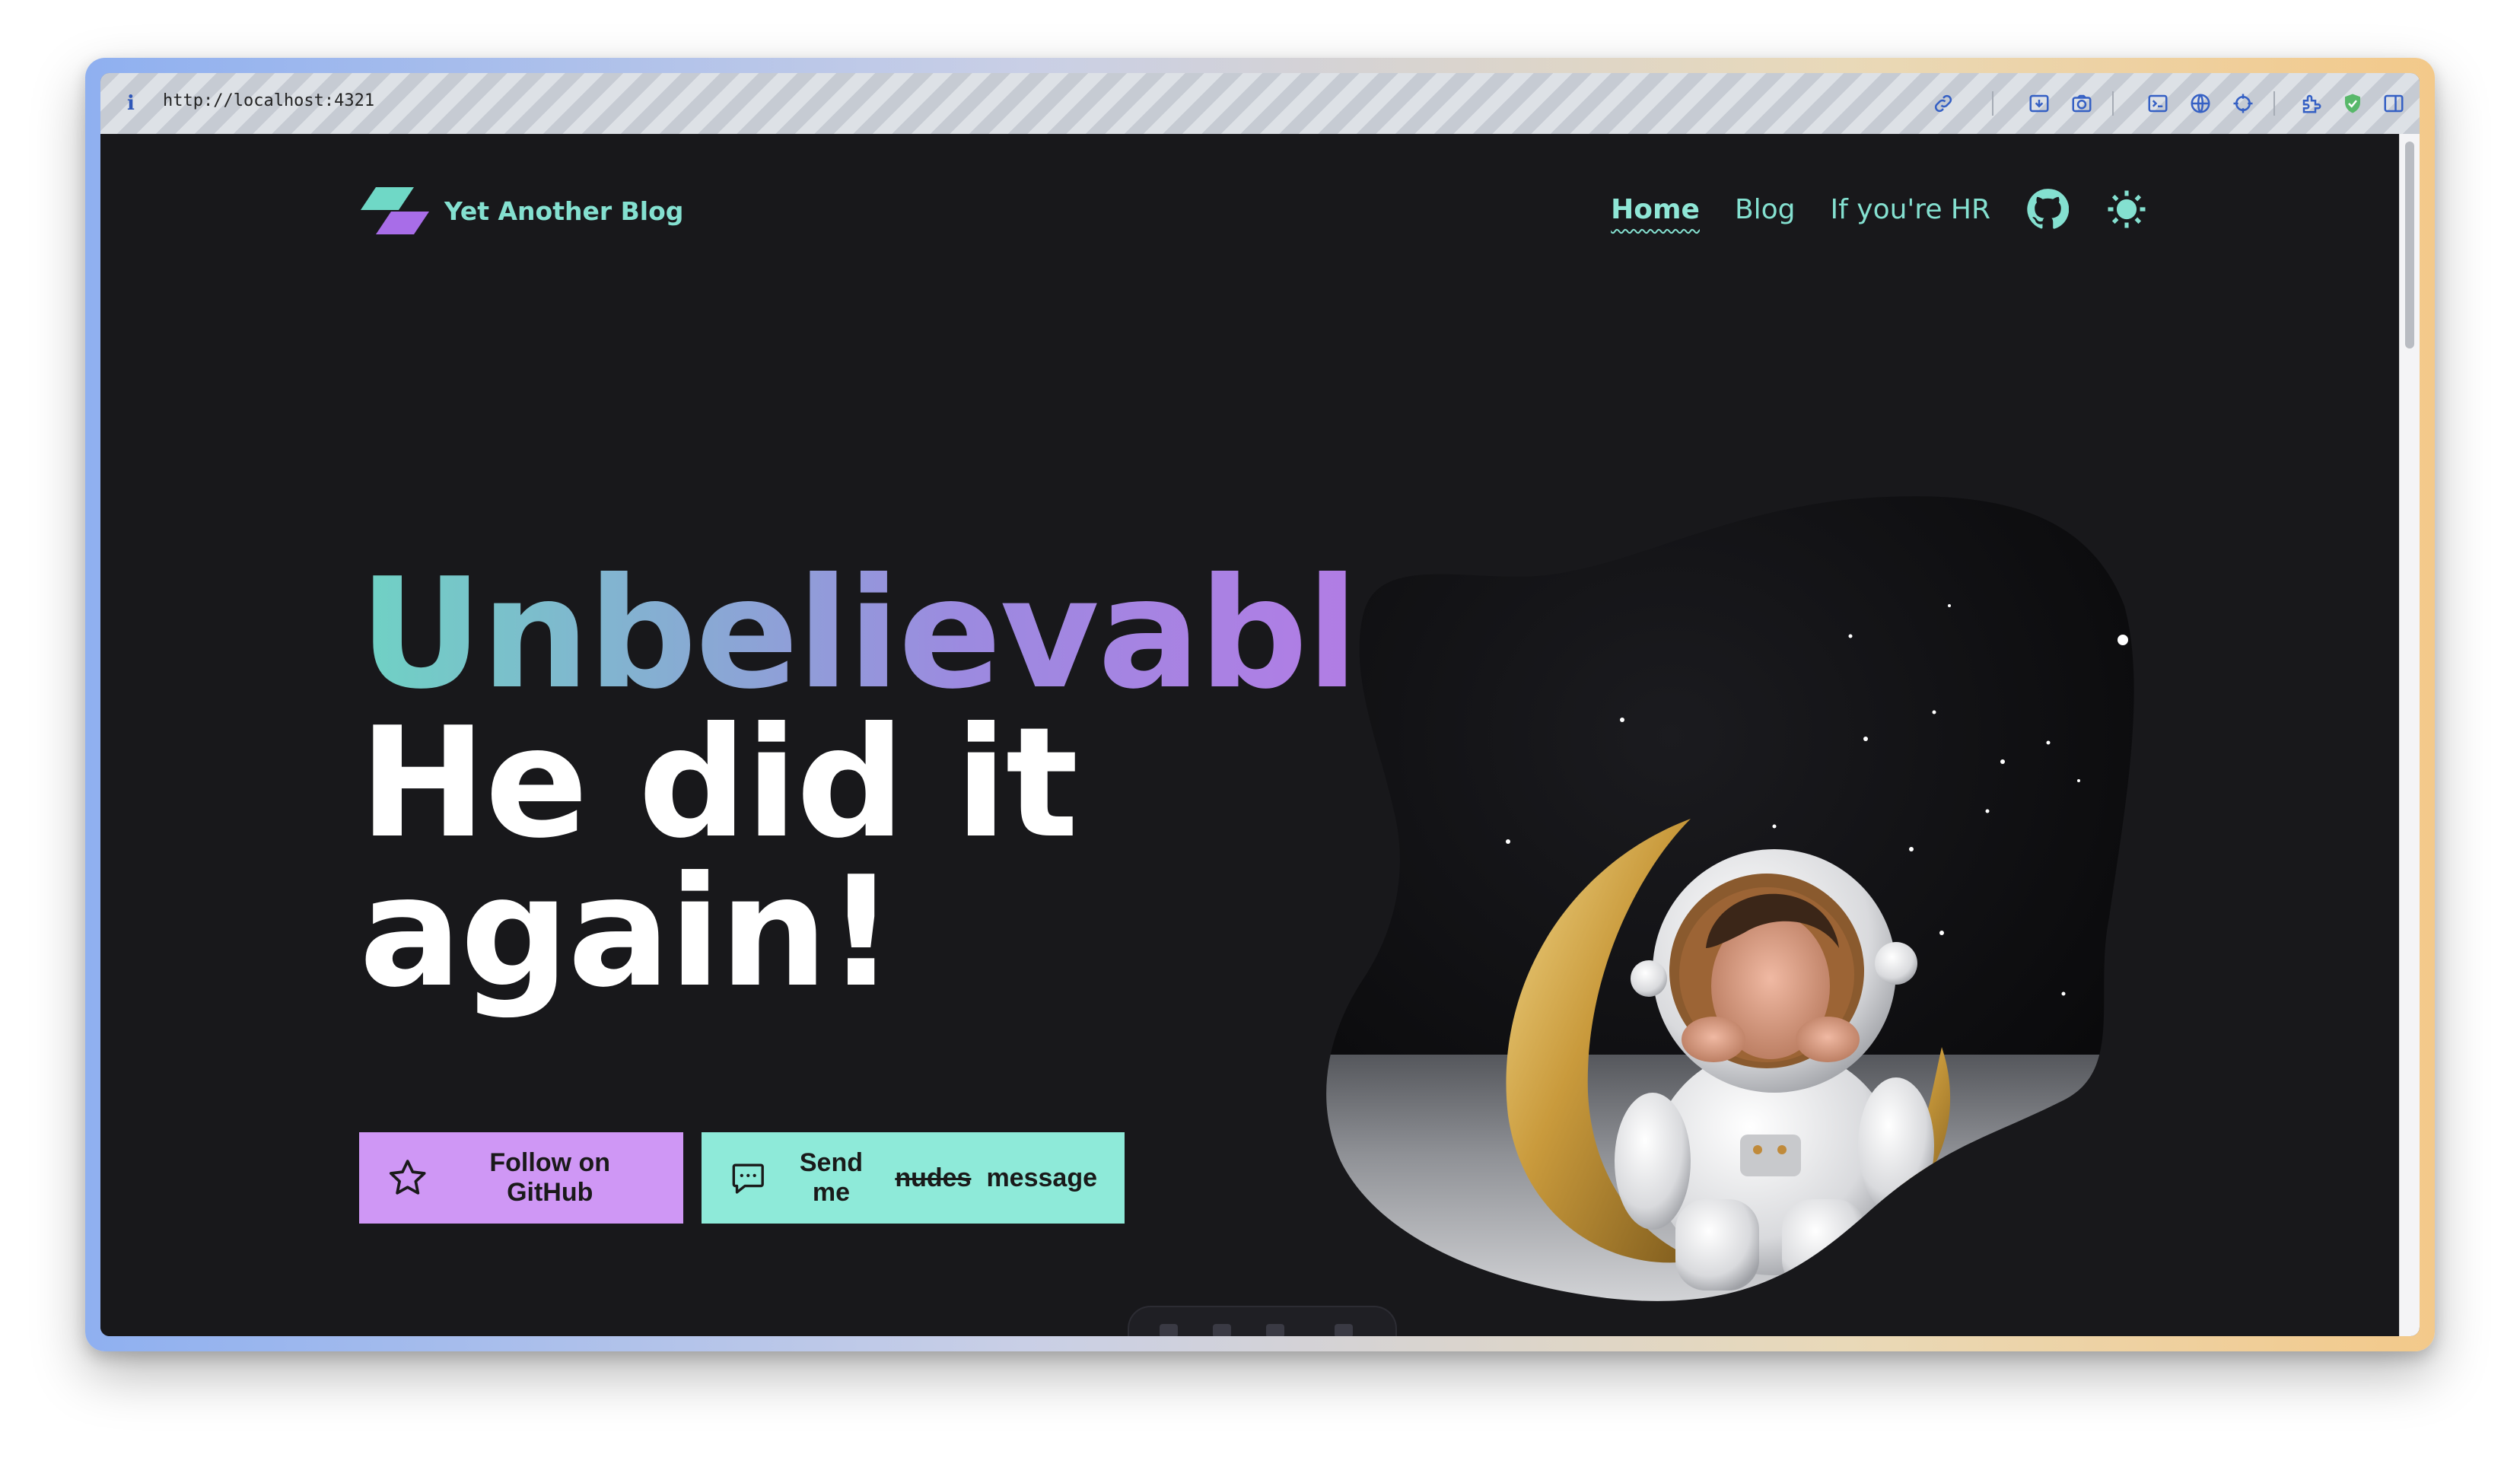 The height and width of the screenshot is (1464, 2520). I want to click on send-message-button: Send me nudes message, so click(913, 1178).